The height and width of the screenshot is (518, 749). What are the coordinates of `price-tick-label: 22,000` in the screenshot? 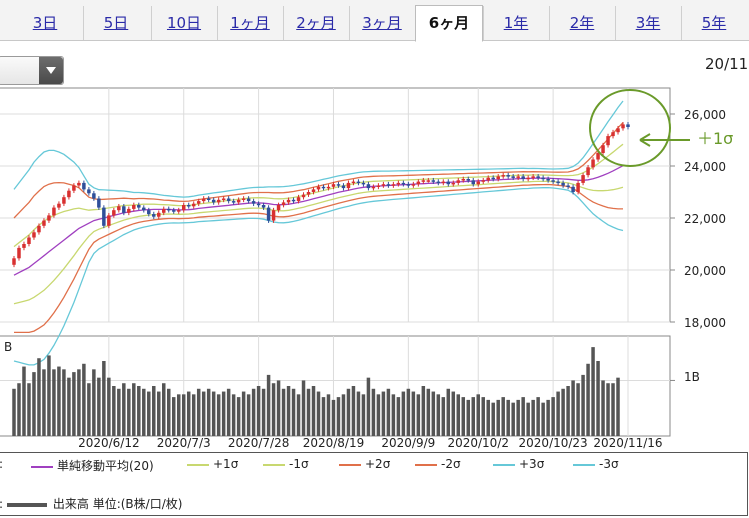 It's located at (705, 219).